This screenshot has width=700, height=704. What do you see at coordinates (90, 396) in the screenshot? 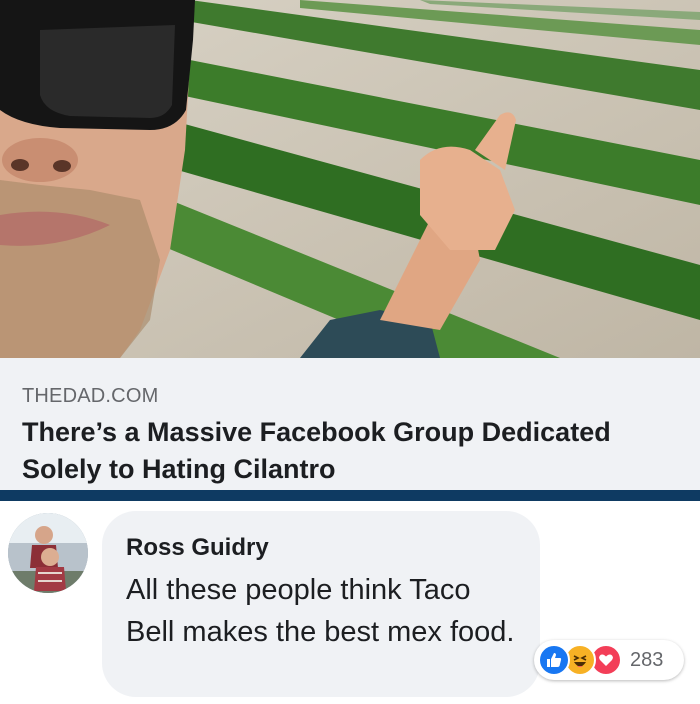
I see `link-domain: THEDAD.COM` at bounding box center [90, 396].